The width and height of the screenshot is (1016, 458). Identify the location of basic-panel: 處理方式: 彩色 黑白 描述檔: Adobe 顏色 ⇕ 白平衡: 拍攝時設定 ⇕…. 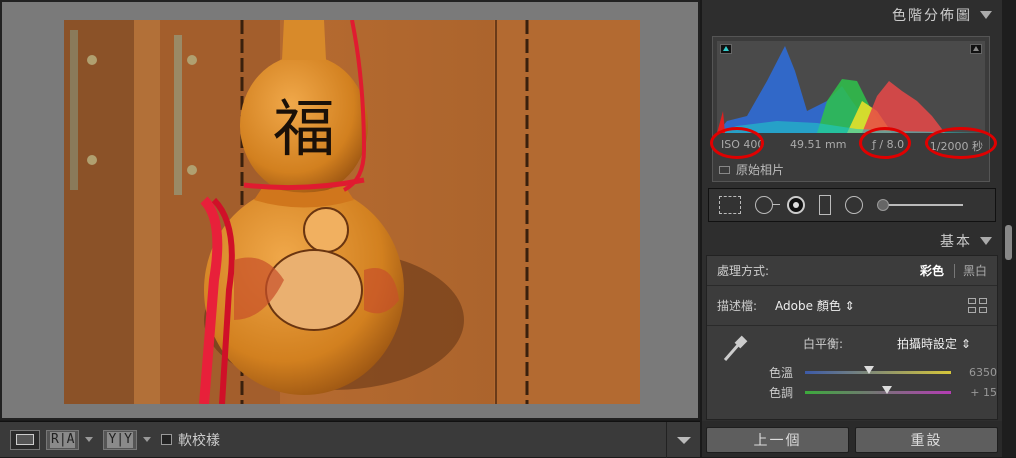
(852, 337).